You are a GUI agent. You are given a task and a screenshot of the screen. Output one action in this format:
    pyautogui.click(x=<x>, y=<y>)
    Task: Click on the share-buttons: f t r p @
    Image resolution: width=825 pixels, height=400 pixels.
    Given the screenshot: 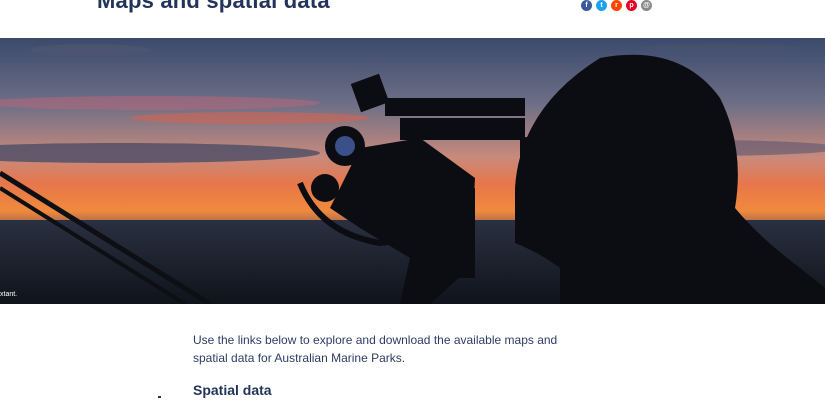 What is the action you would take?
    pyautogui.click(x=616, y=5)
    